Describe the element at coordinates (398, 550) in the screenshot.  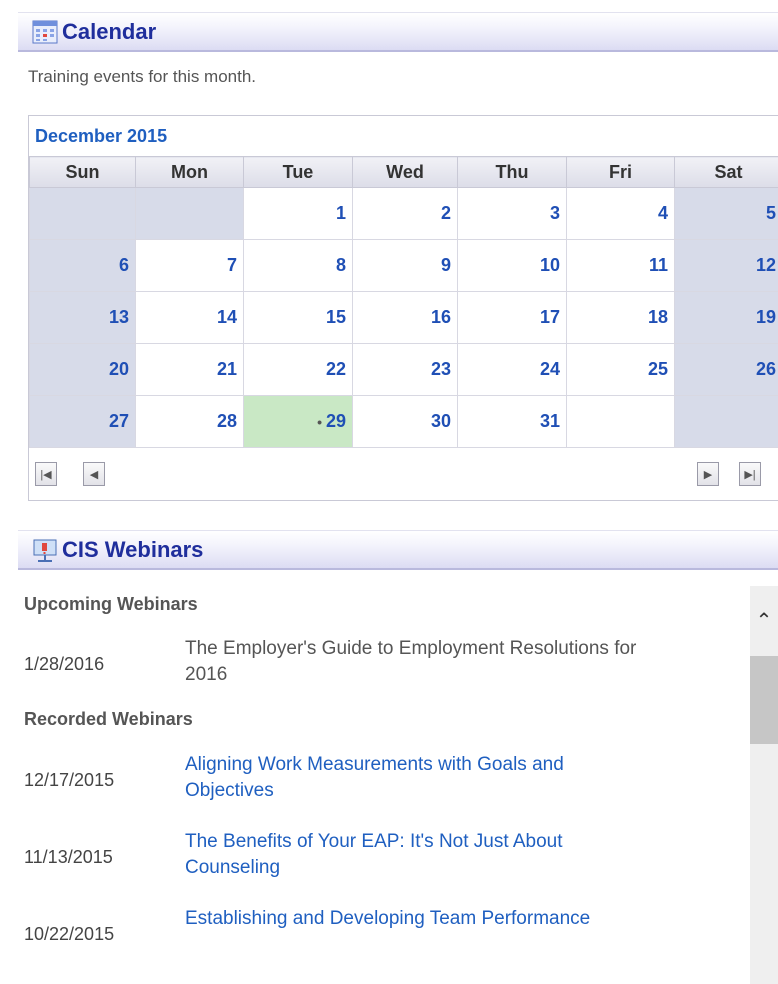
I see `webinars-panel-header: CIS Webinars` at that location.